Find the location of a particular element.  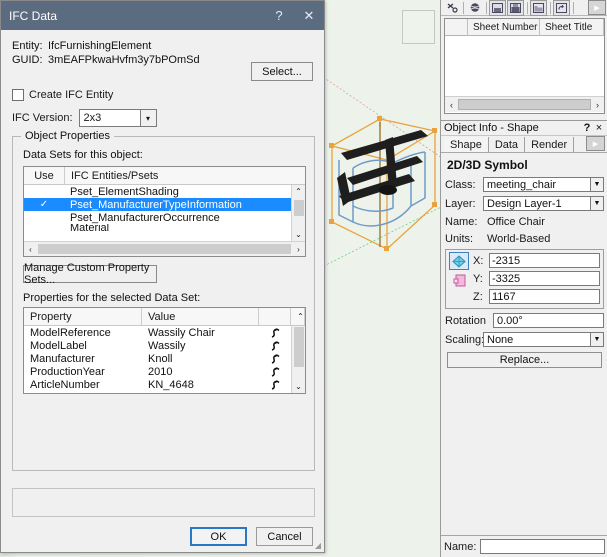

action-column-header is located at coordinates (275, 316).